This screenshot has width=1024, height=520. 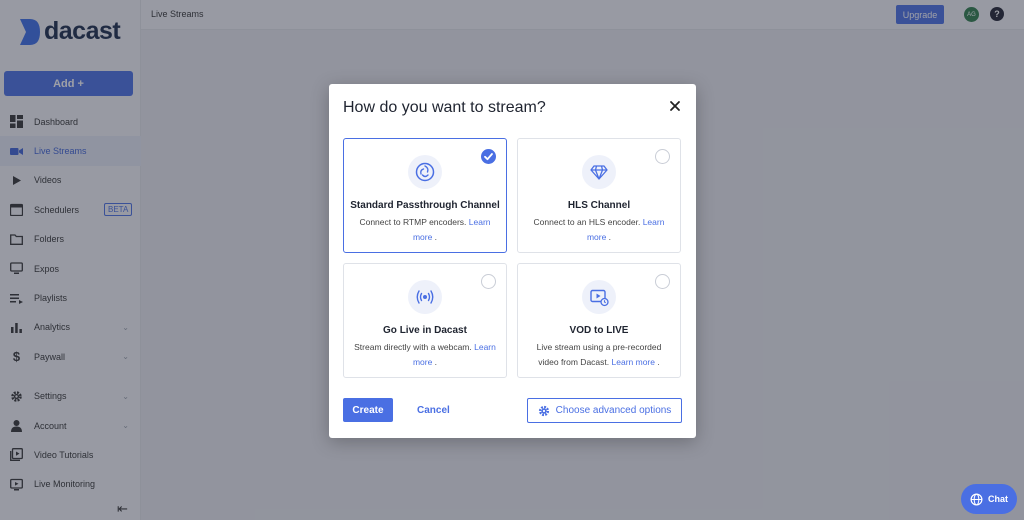 I want to click on broadcast-icon, so click(x=425, y=297).